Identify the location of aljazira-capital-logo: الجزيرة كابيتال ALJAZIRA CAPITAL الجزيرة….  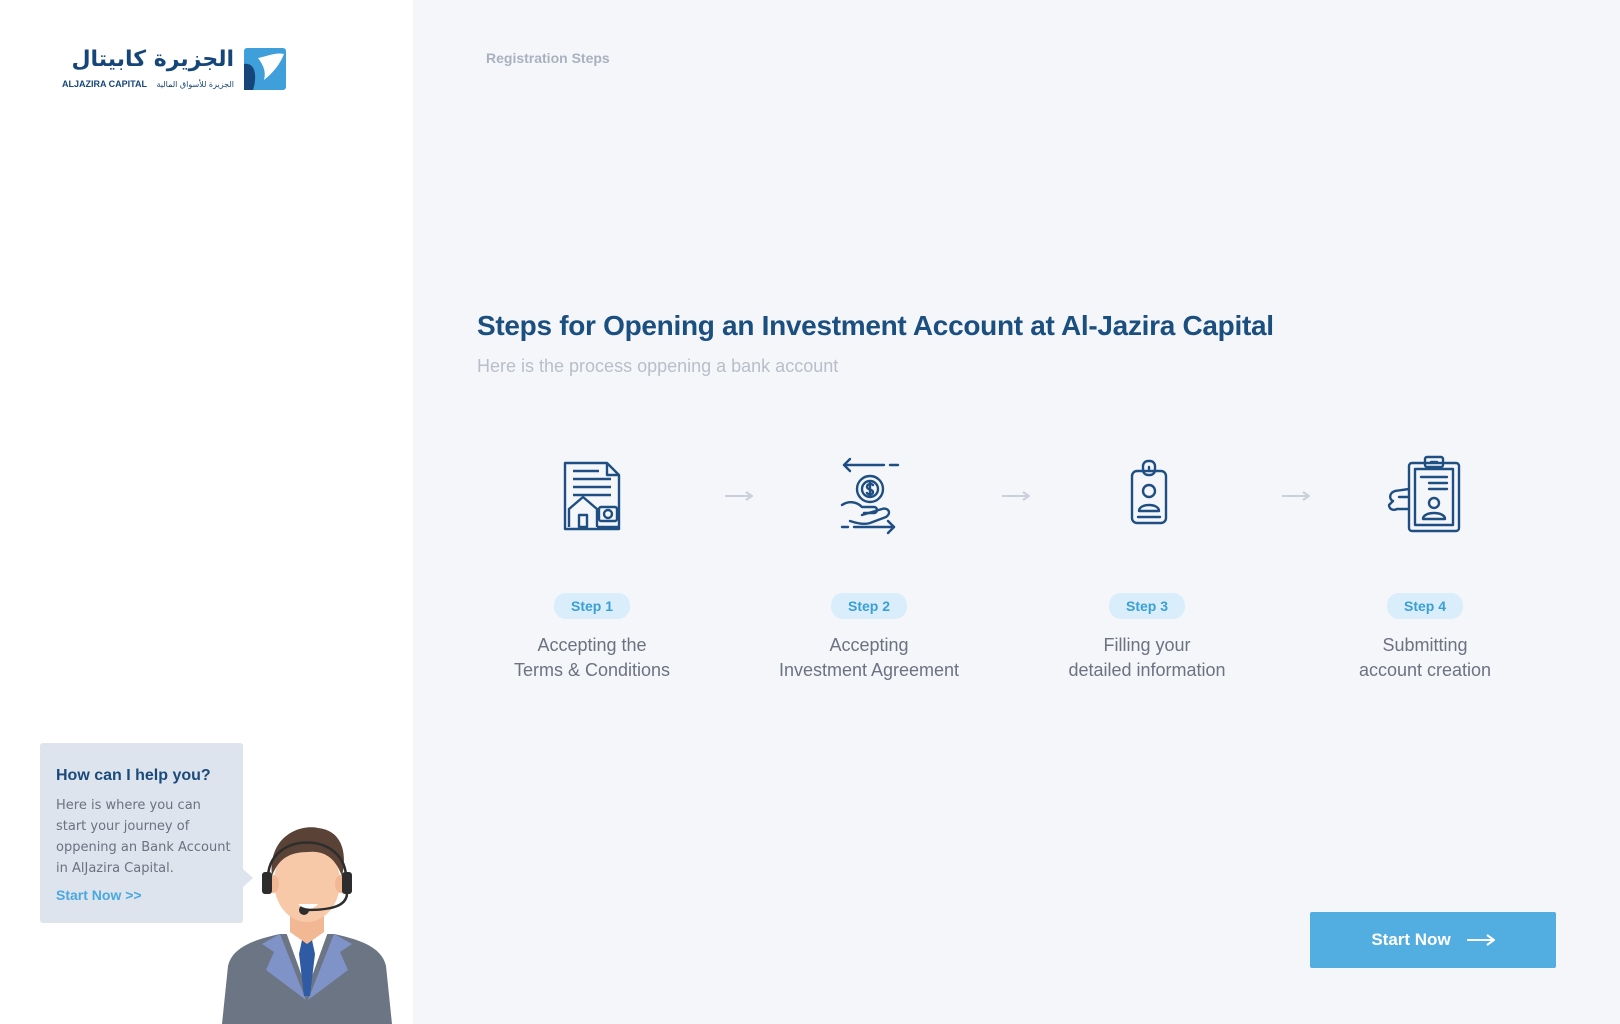
(175, 68).